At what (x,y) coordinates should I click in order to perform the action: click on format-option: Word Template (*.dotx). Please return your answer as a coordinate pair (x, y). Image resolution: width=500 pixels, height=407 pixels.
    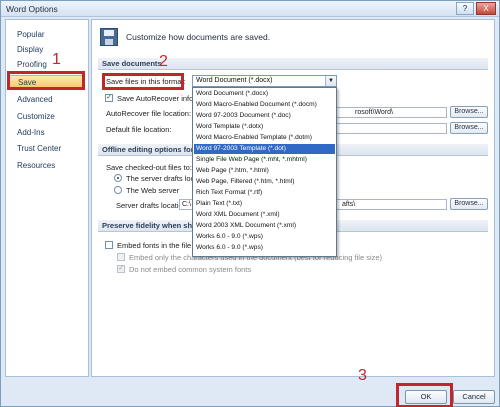
    Looking at the image, I should click on (264, 127).